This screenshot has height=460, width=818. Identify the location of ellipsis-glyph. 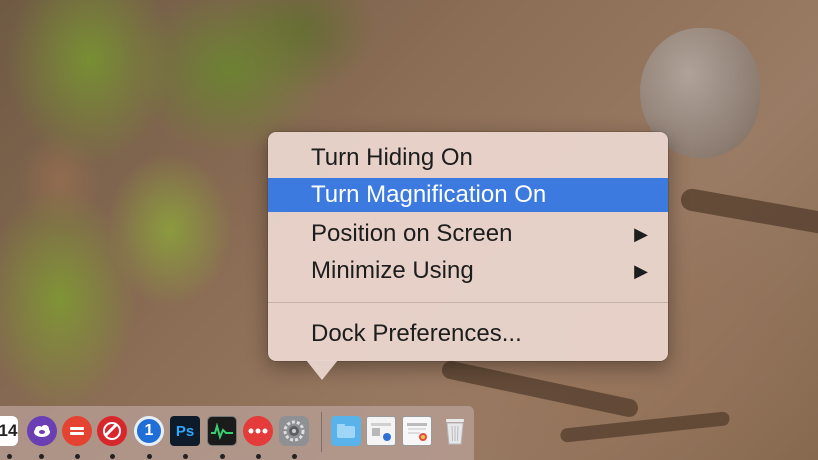
(258, 431).